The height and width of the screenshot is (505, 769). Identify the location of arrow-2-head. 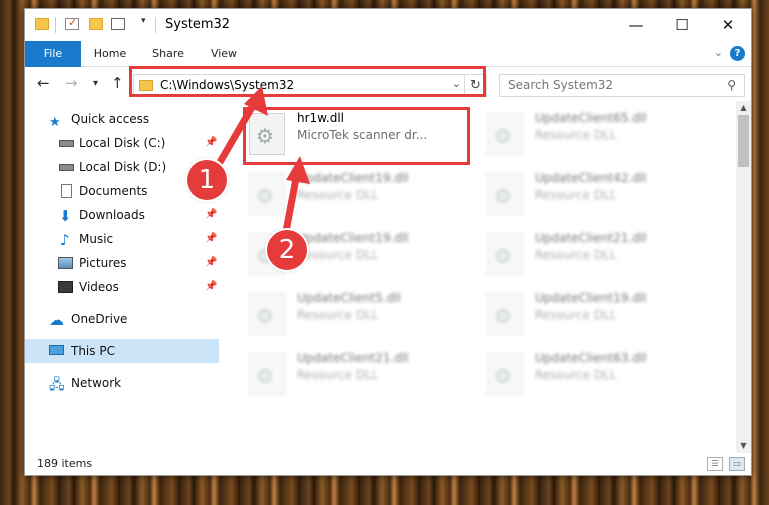
(298, 170).